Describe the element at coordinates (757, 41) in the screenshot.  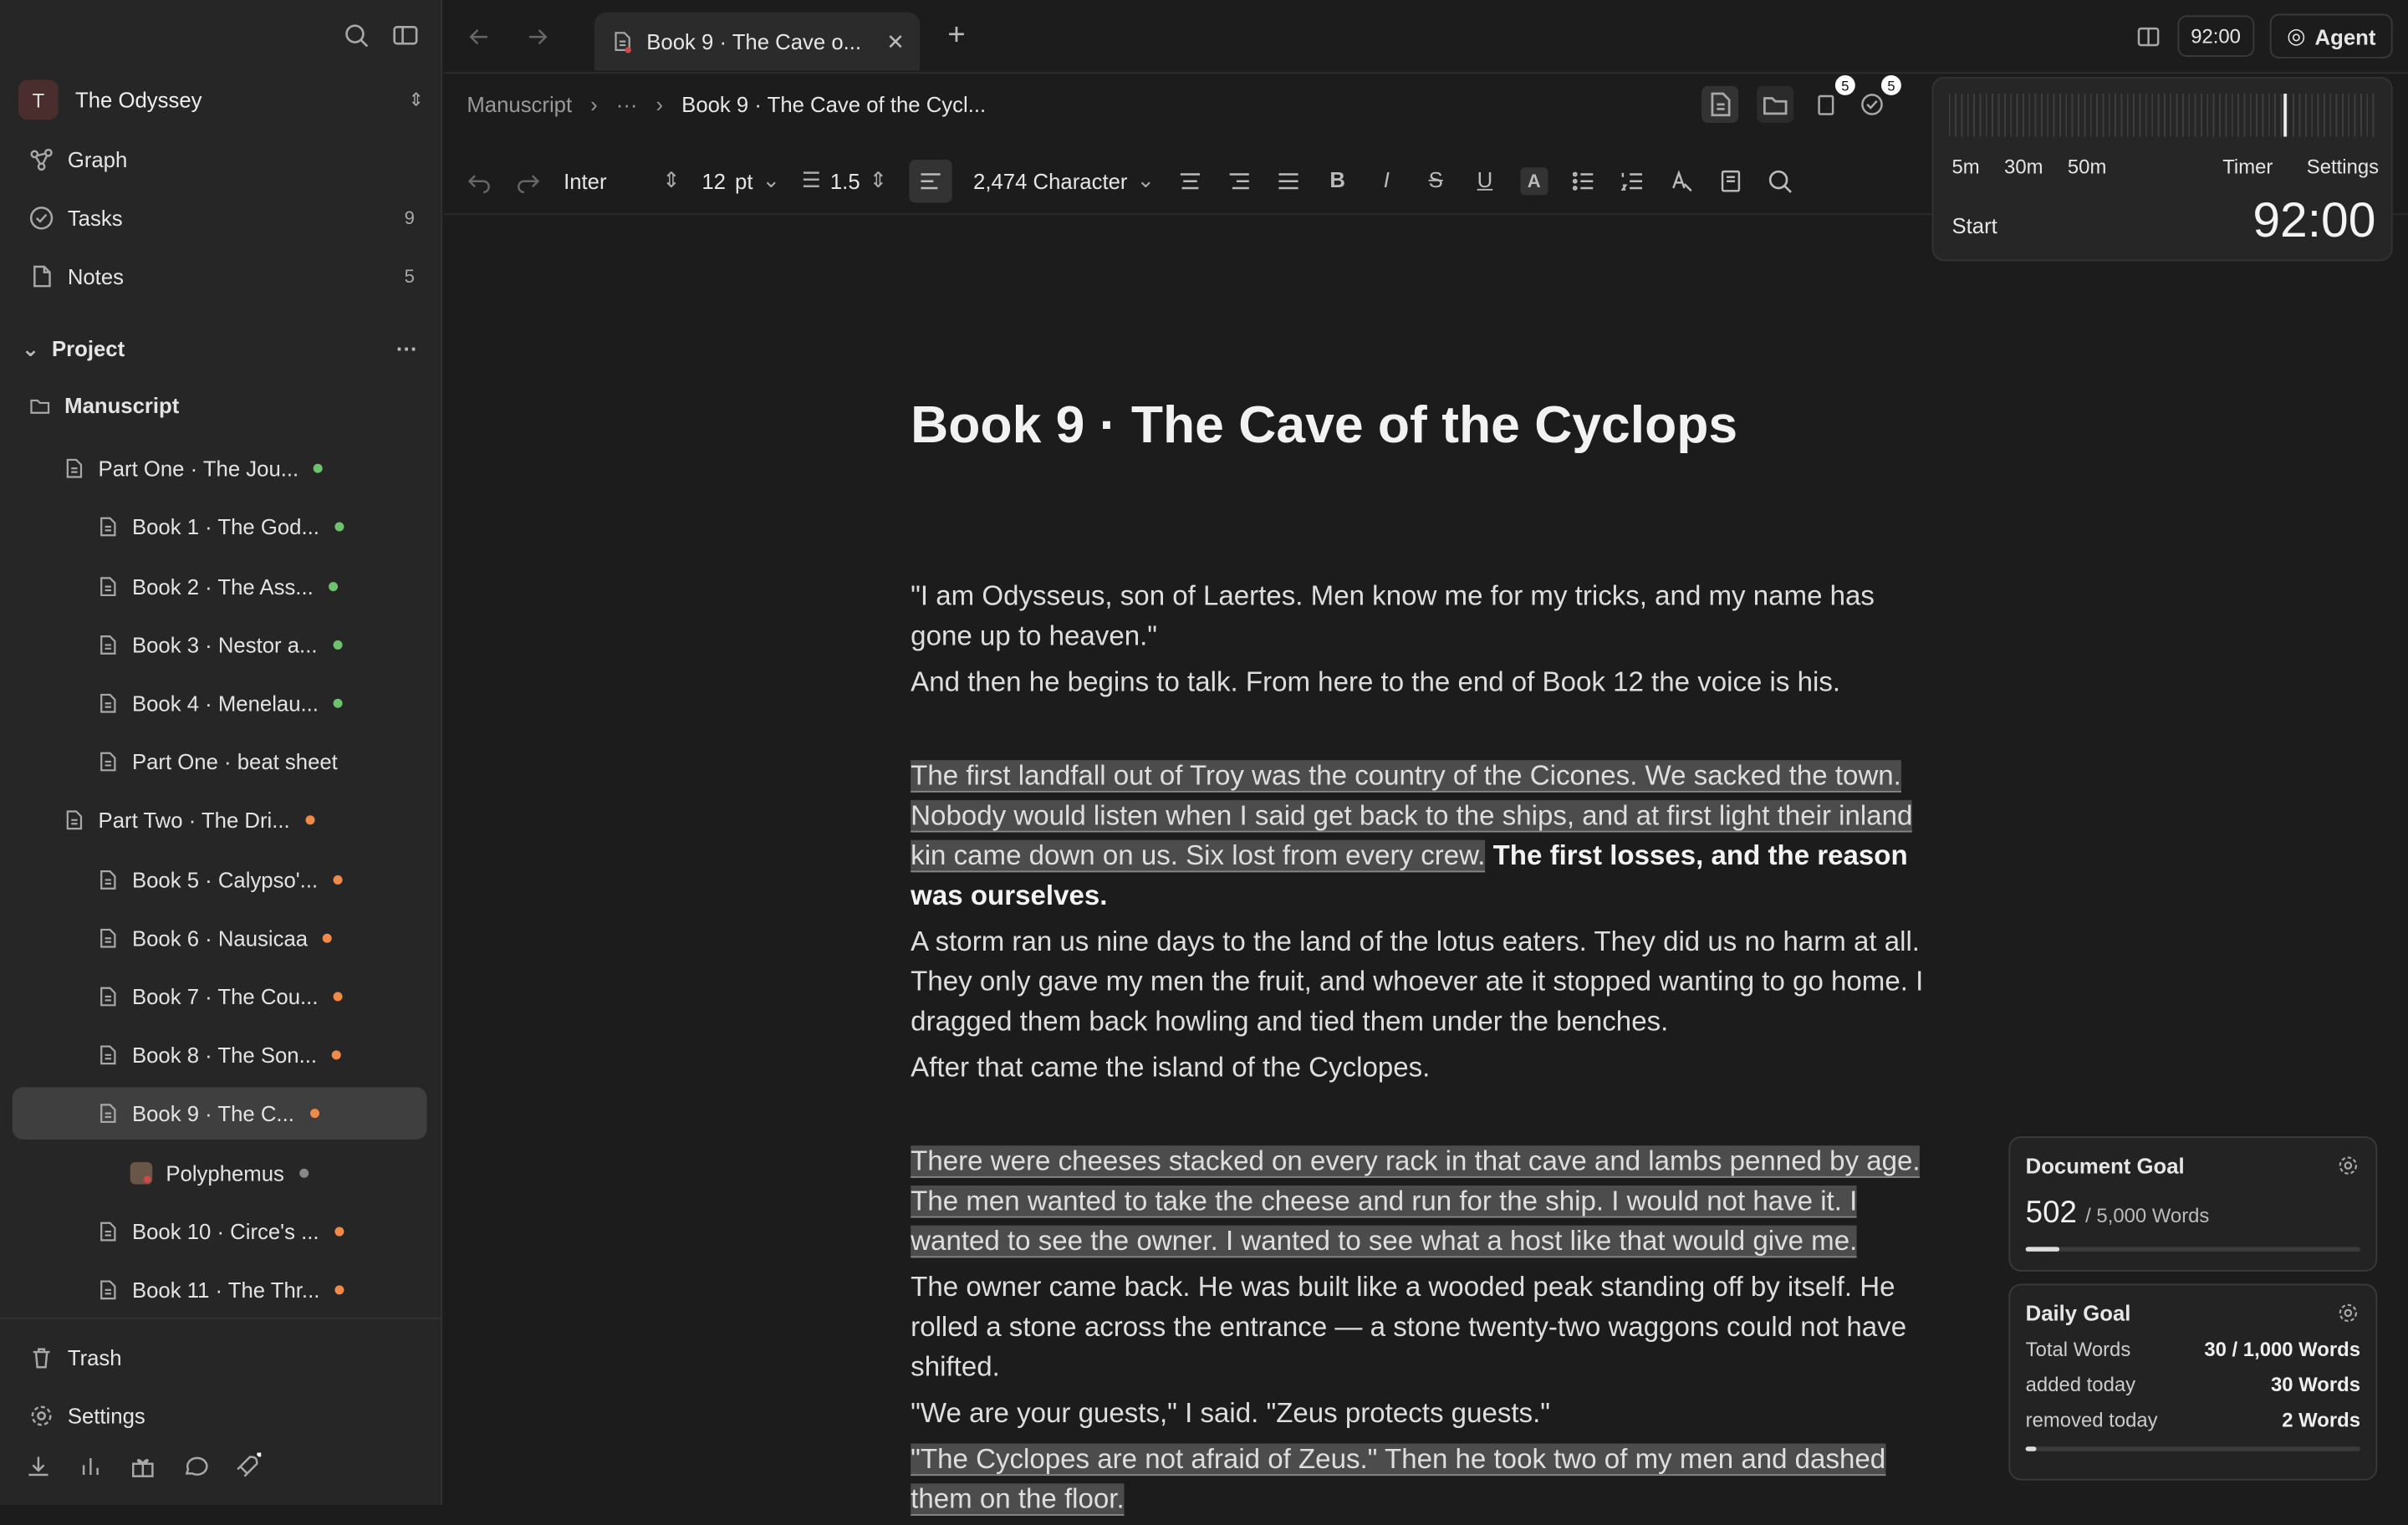
I see `tab-book-9: Book 9 · The Cave o... ✕` at that location.